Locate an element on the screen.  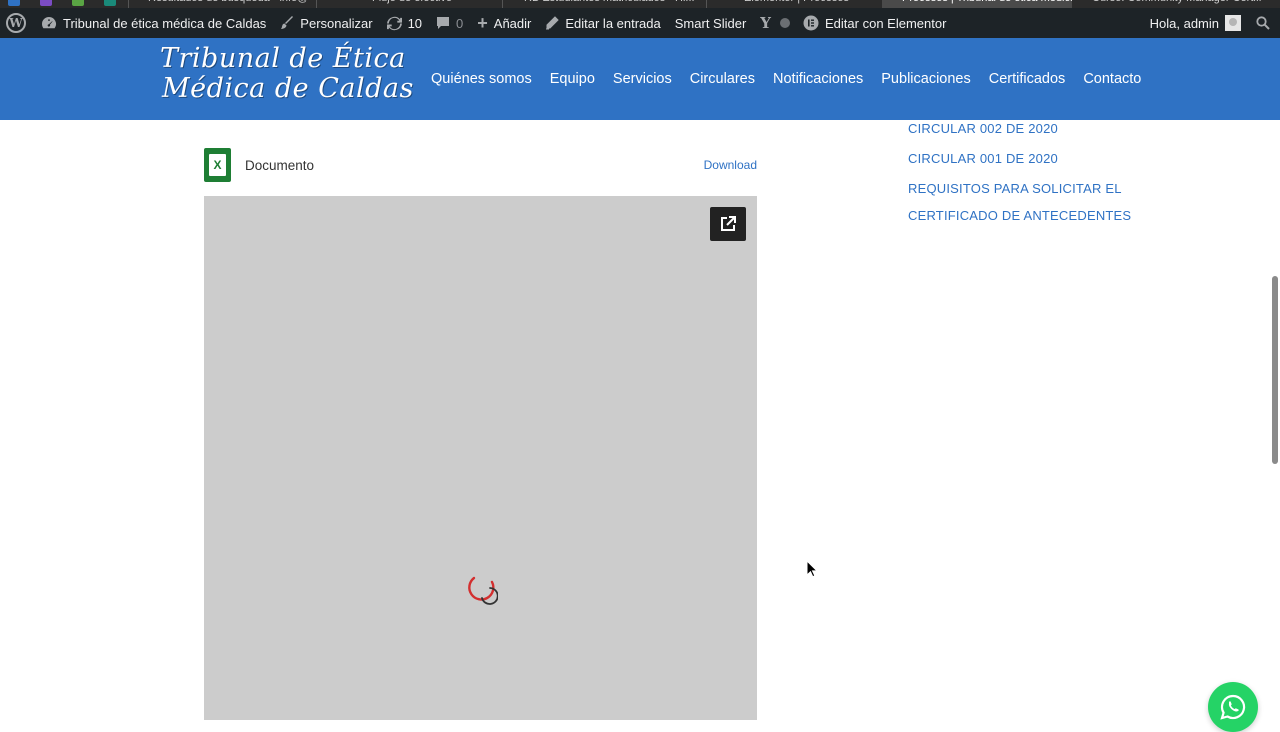
paintbrush-icon is located at coordinates (287, 23).